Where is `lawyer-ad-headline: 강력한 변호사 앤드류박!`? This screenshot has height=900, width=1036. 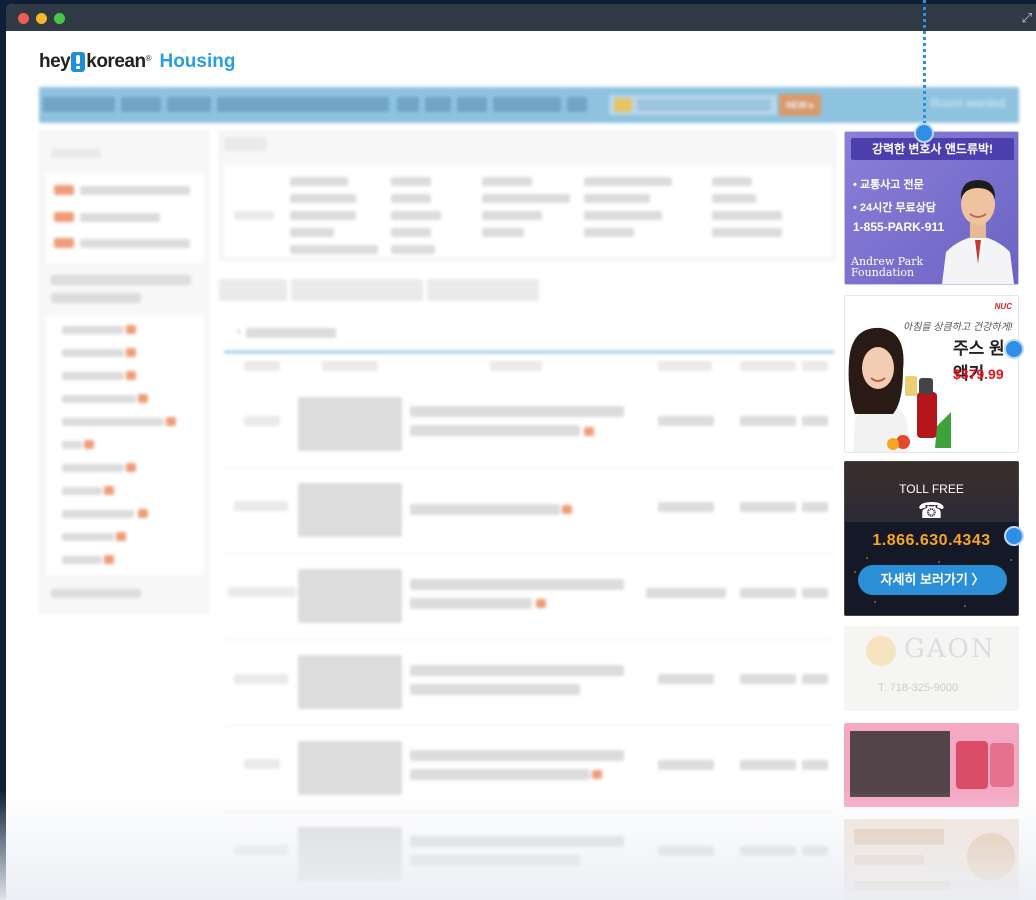 lawyer-ad-headline: 강력한 변호사 앤드류박! is located at coordinates (932, 149).